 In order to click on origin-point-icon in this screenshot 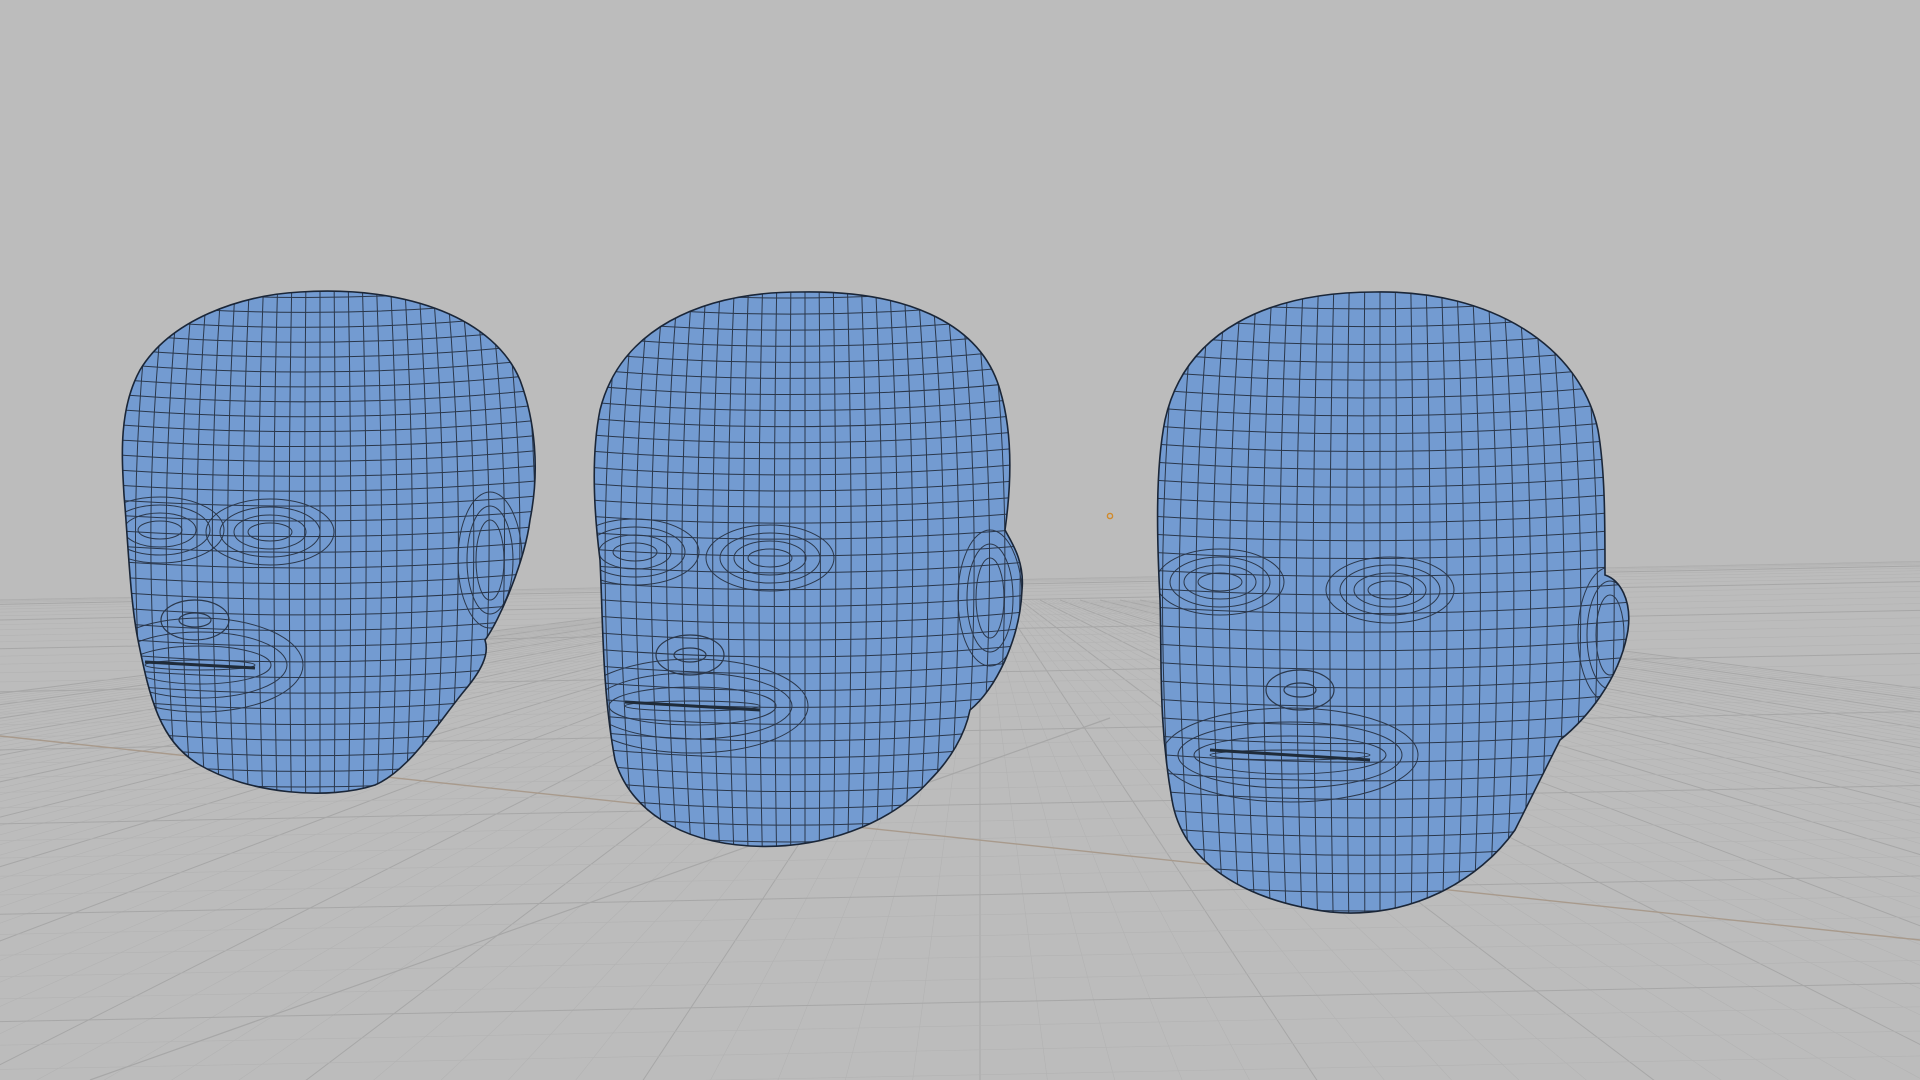, I will do `click(1110, 516)`.